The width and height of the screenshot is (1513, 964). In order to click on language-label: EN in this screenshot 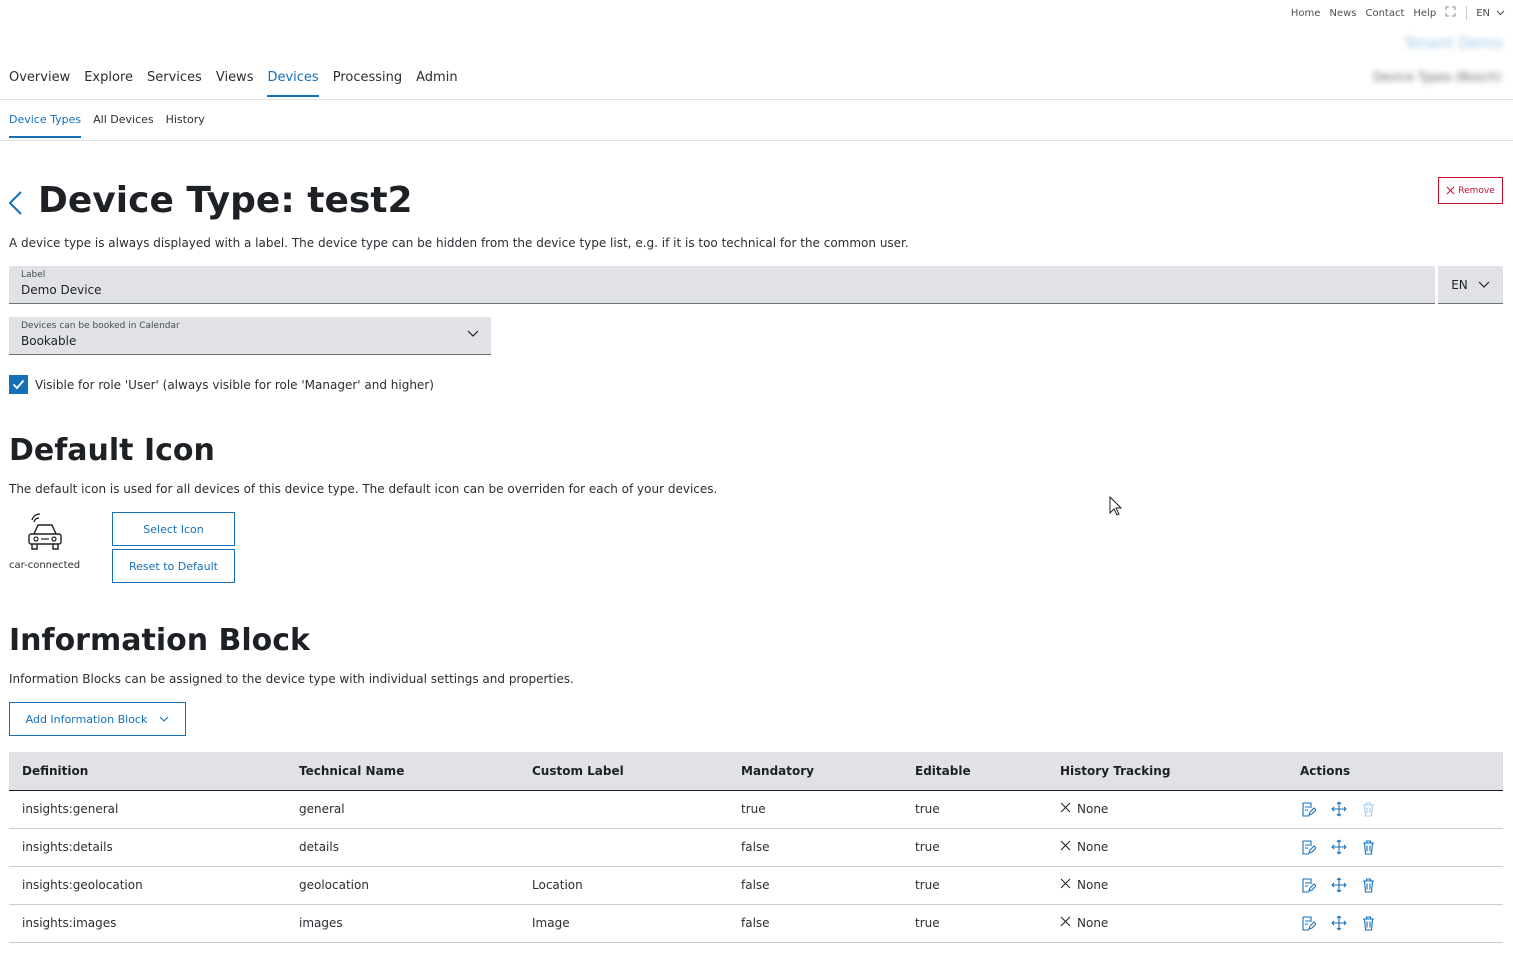, I will do `click(1483, 13)`.